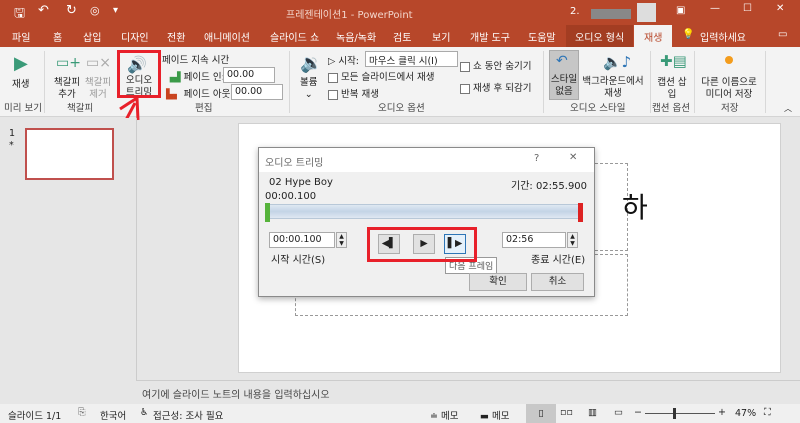 This screenshot has width=800, height=423. Describe the element at coordinates (495, 87) in the screenshot. I see `rewind-checkbox: 재생 후 되감기` at that location.